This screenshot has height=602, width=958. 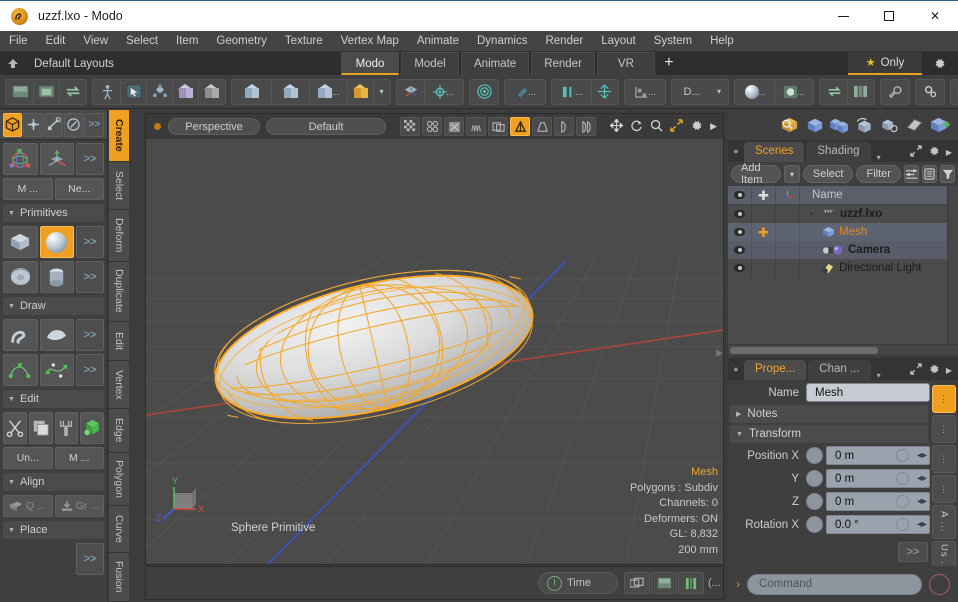 What do you see at coordinates (159, 91) in the screenshot?
I see `element-move-icon` at bounding box center [159, 91].